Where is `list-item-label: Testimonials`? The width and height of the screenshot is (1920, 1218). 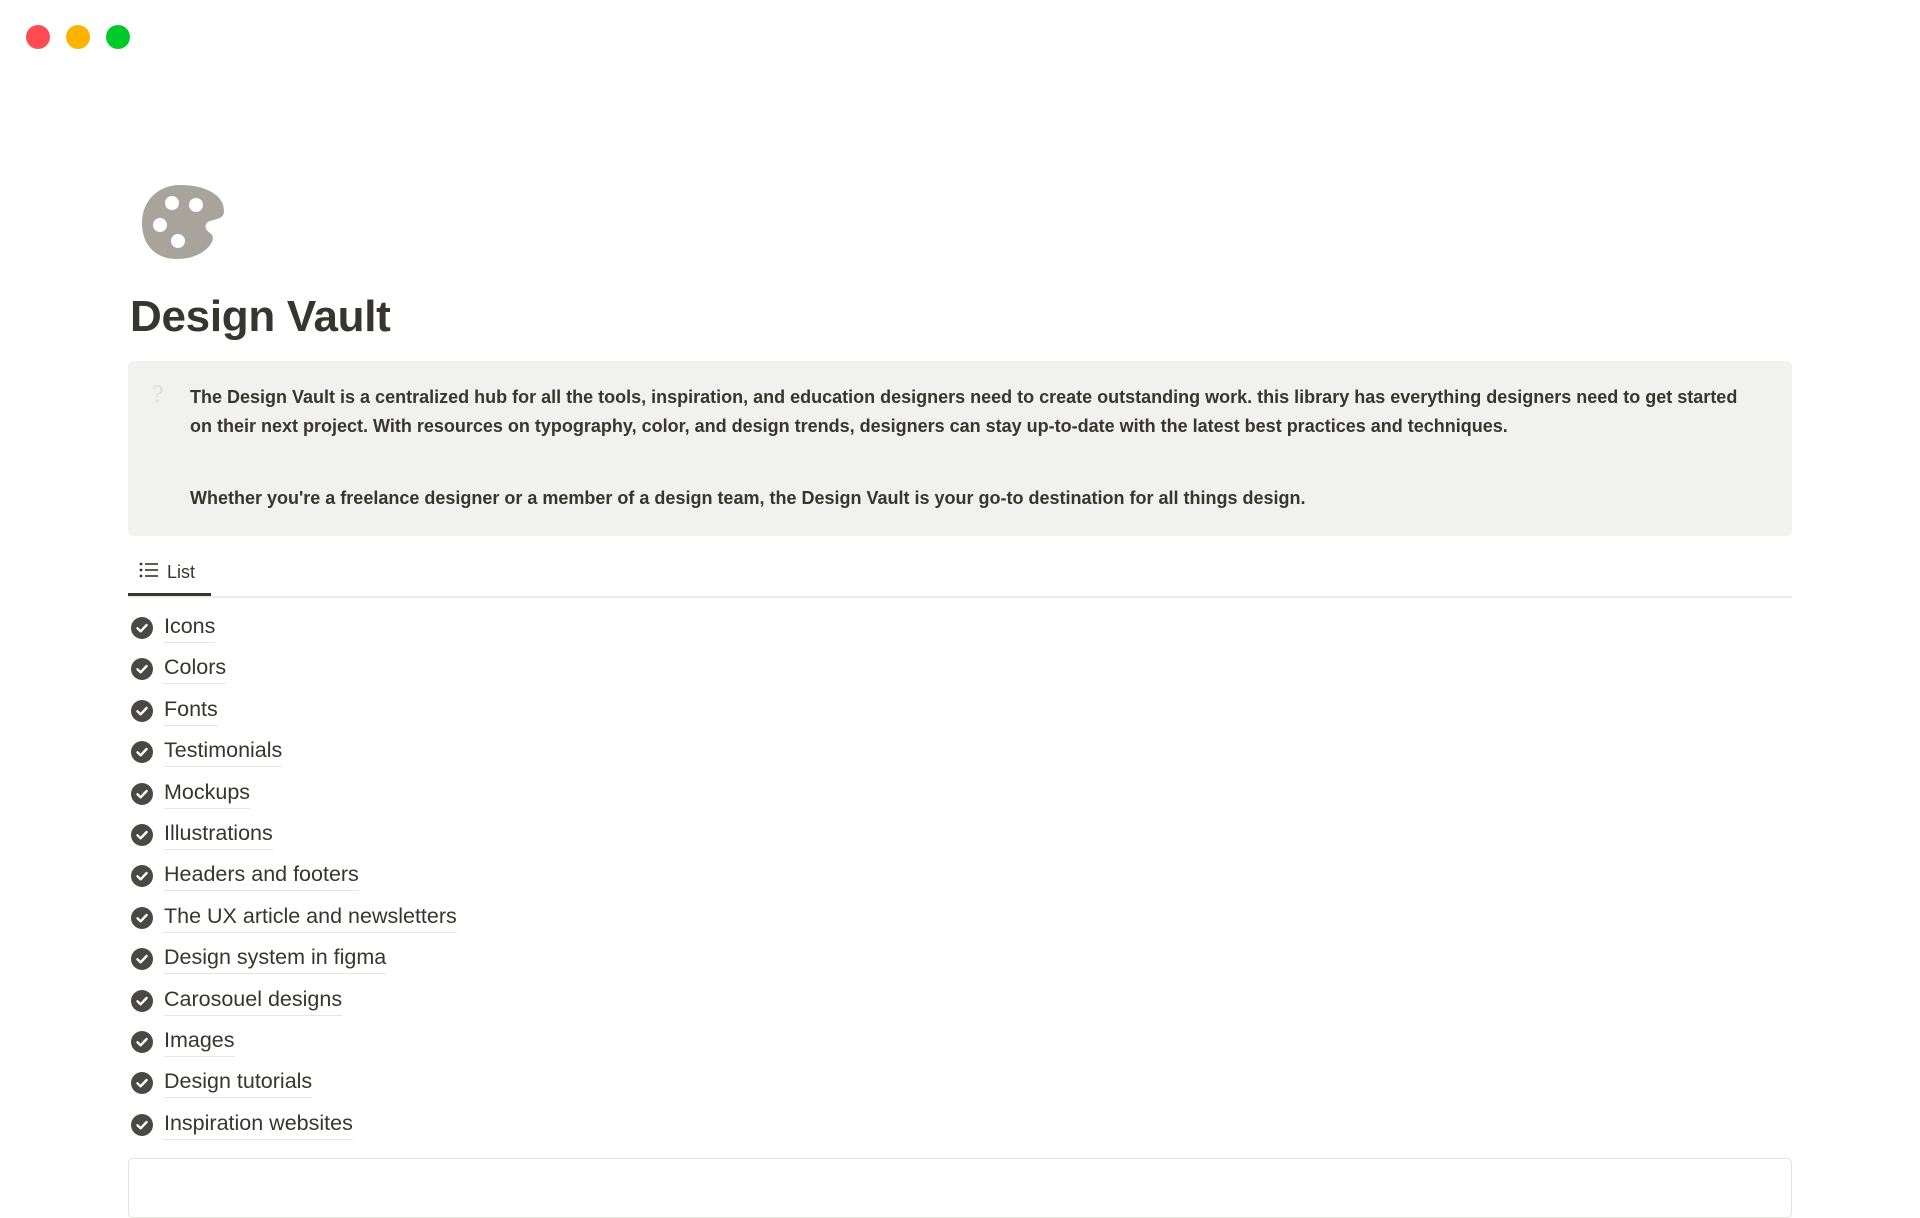 list-item-label: Testimonials is located at coordinates (223, 752).